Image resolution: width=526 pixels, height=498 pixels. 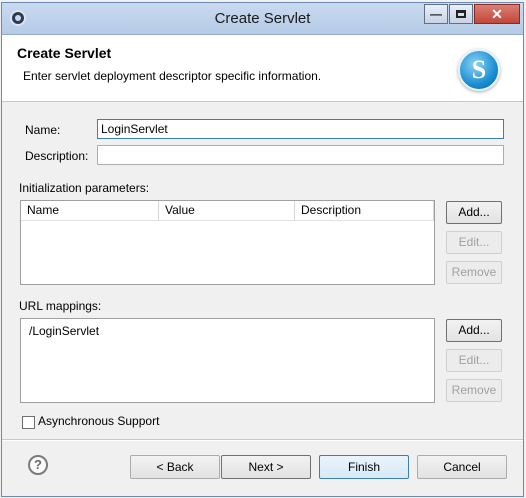 What do you see at coordinates (227, 242) in the screenshot?
I see `init-params-table: Name Value Description` at bounding box center [227, 242].